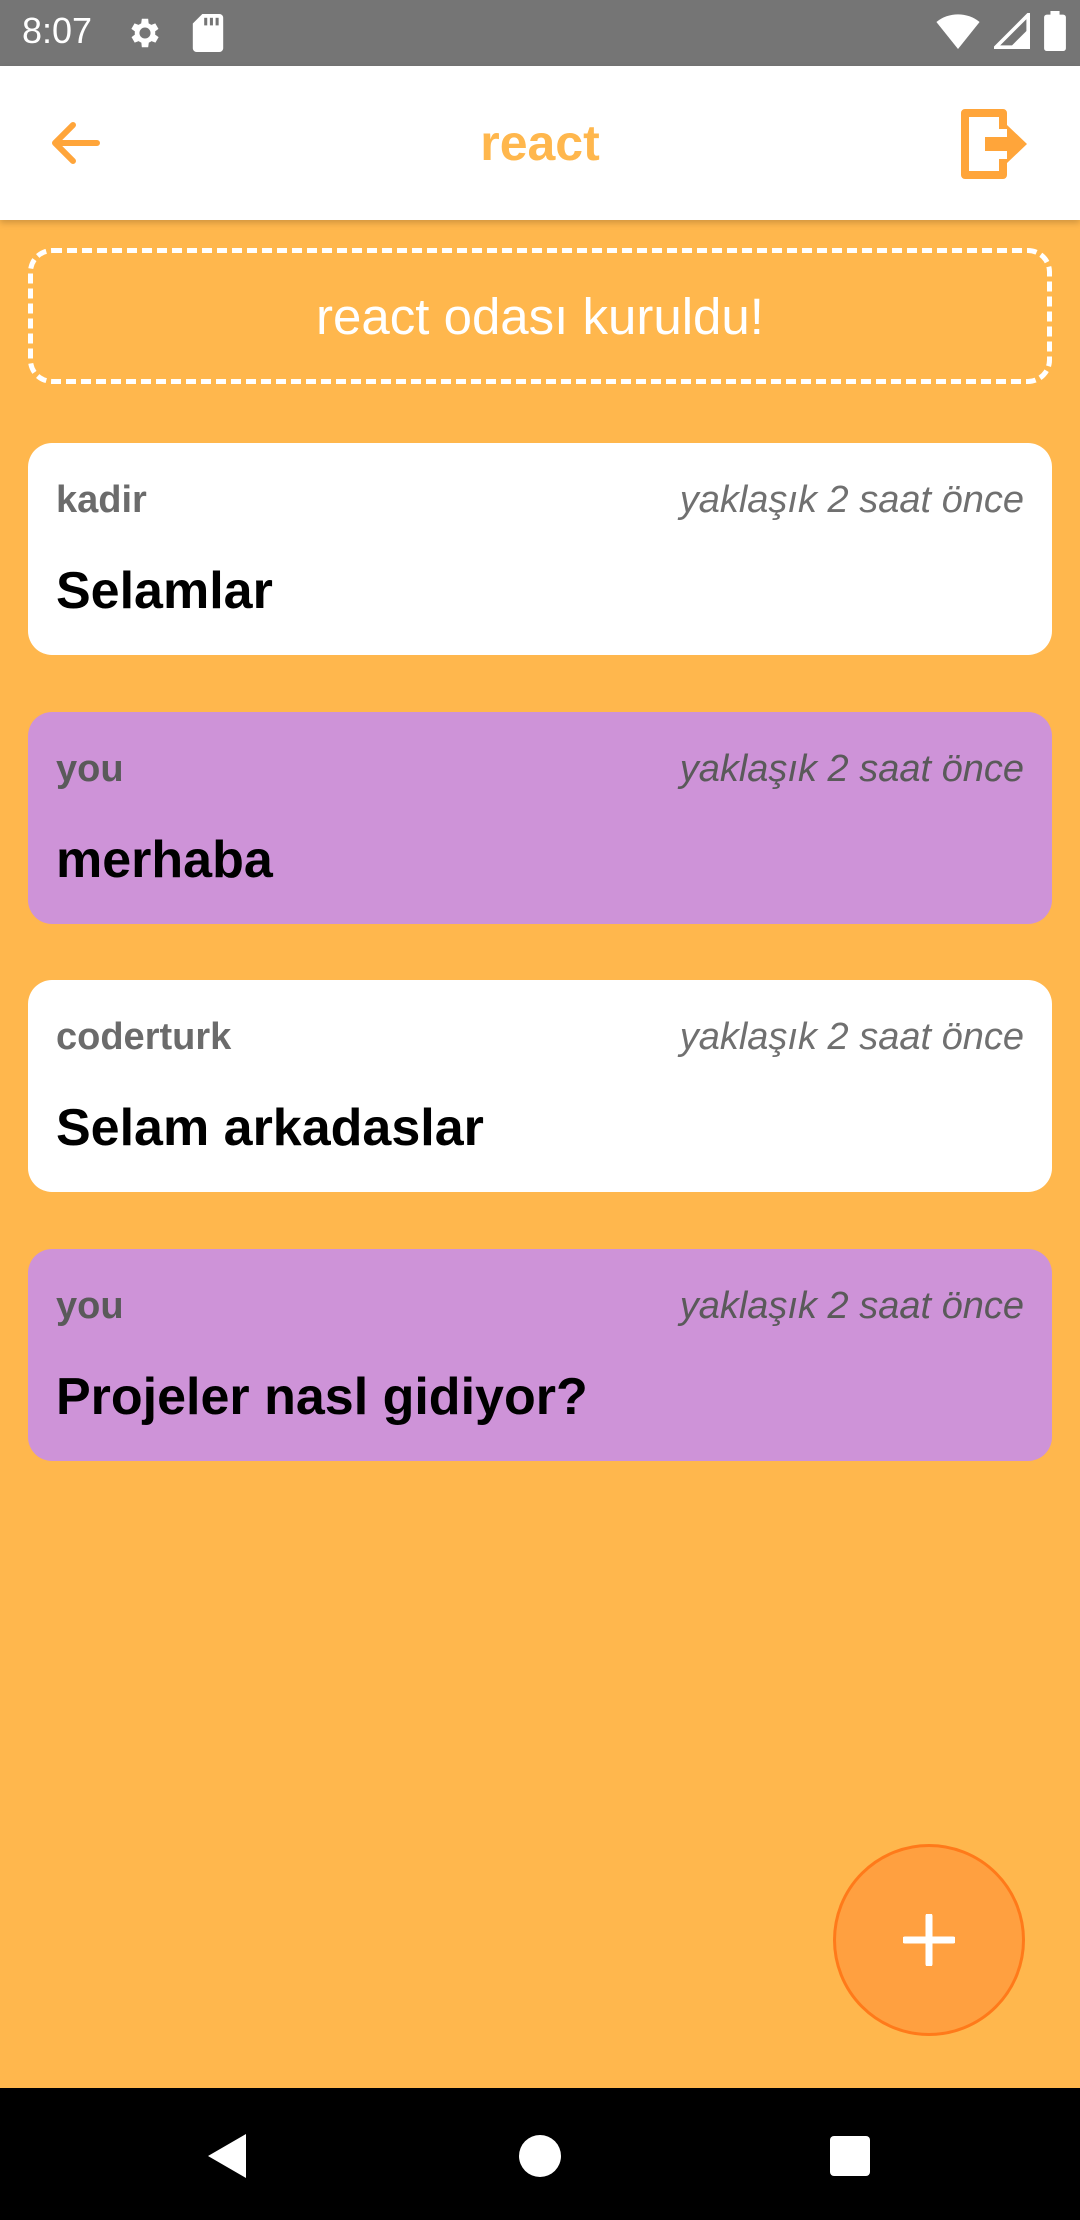 Image resolution: width=1080 pixels, height=2220 pixels. What do you see at coordinates (540, 818) in the screenshot?
I see `message-card: you yaklaşık 2 saat önce merhaba` at bounding box center [540, 818].